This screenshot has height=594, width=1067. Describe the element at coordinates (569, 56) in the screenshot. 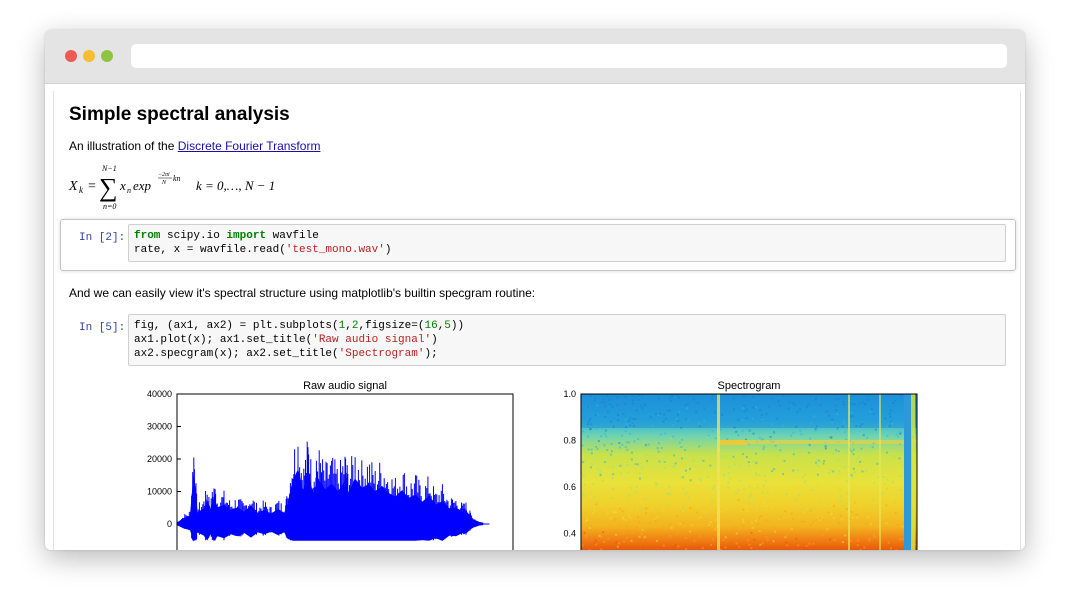

I see `address-bar` at that location.